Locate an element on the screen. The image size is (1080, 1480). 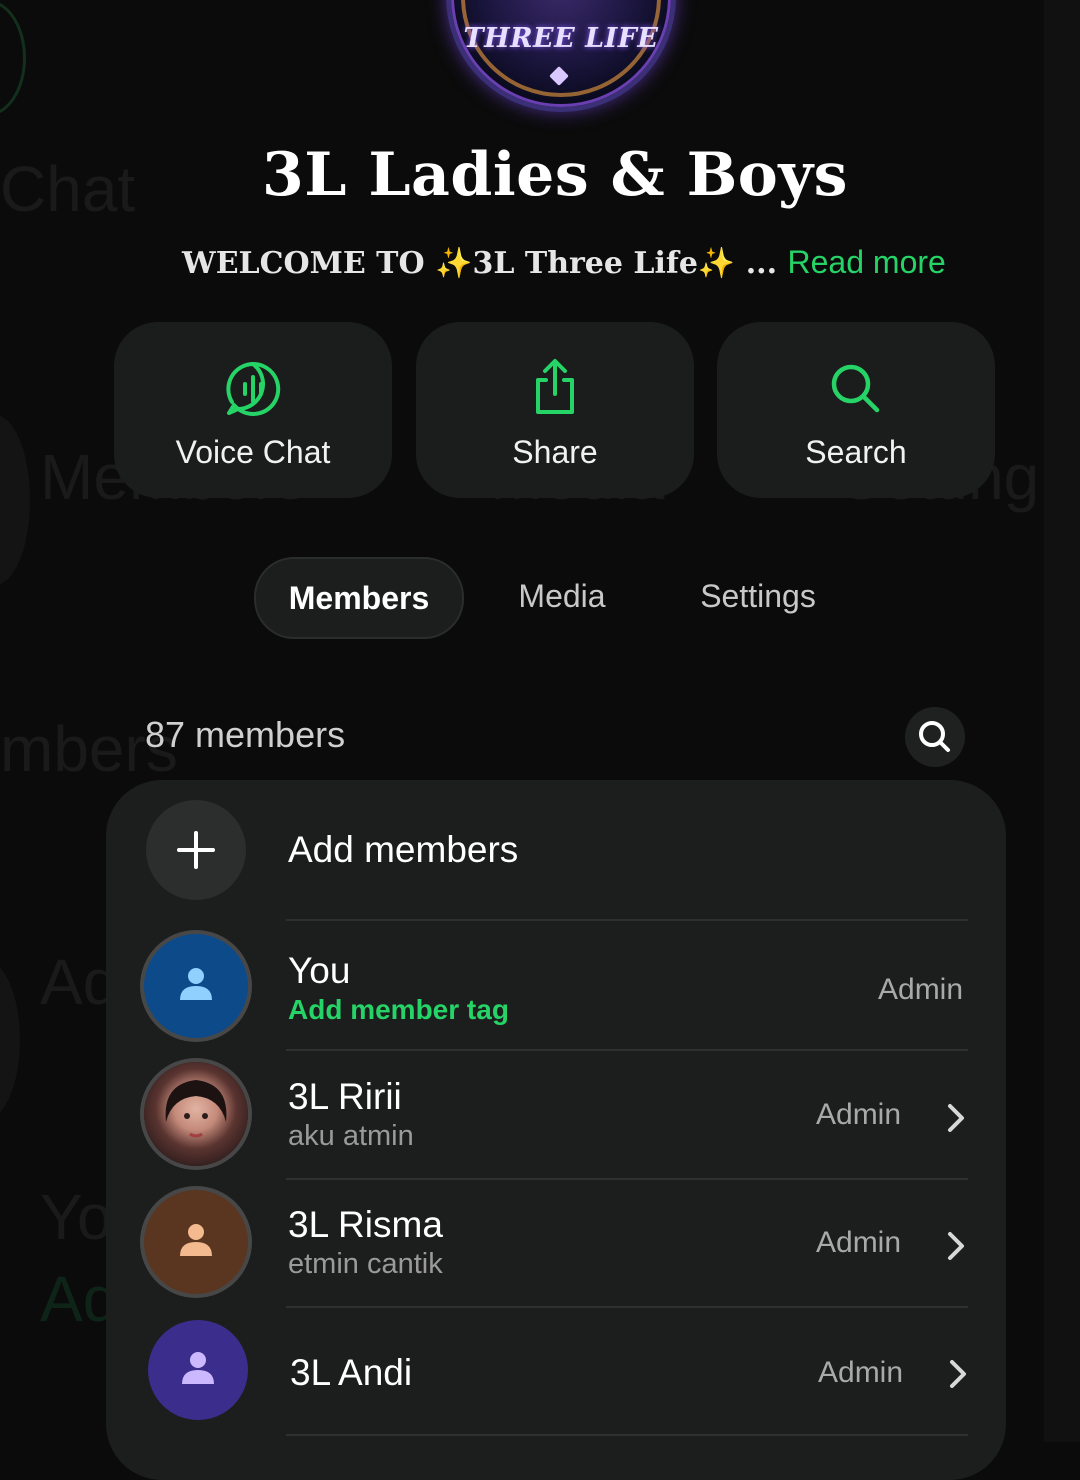
member-row: 3L Andi Admin is located at coordinates (556, 1375).